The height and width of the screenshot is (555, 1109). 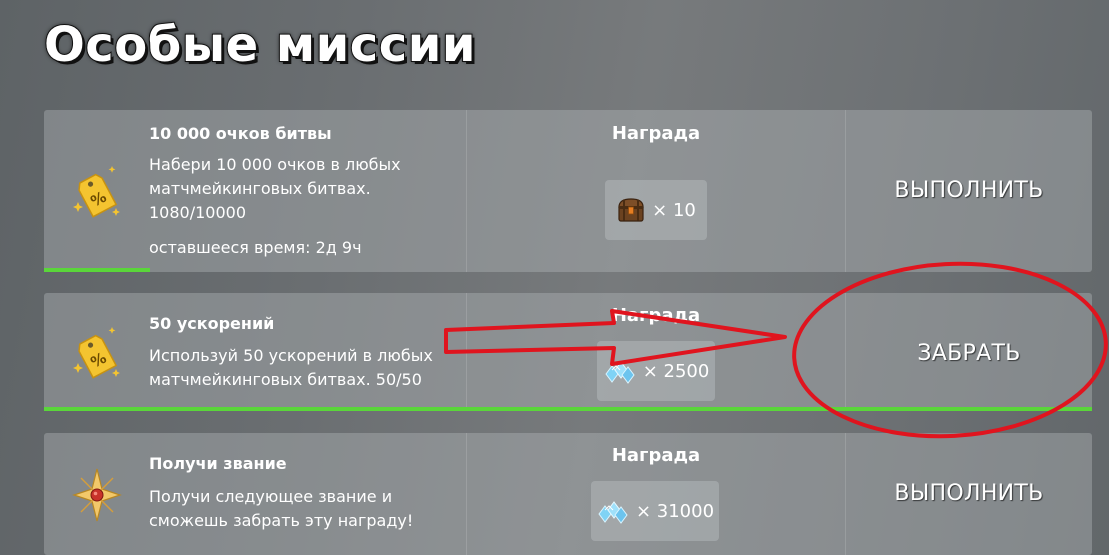 I want to click on reward-column: Награда × 10, so click(x=655, y=191).